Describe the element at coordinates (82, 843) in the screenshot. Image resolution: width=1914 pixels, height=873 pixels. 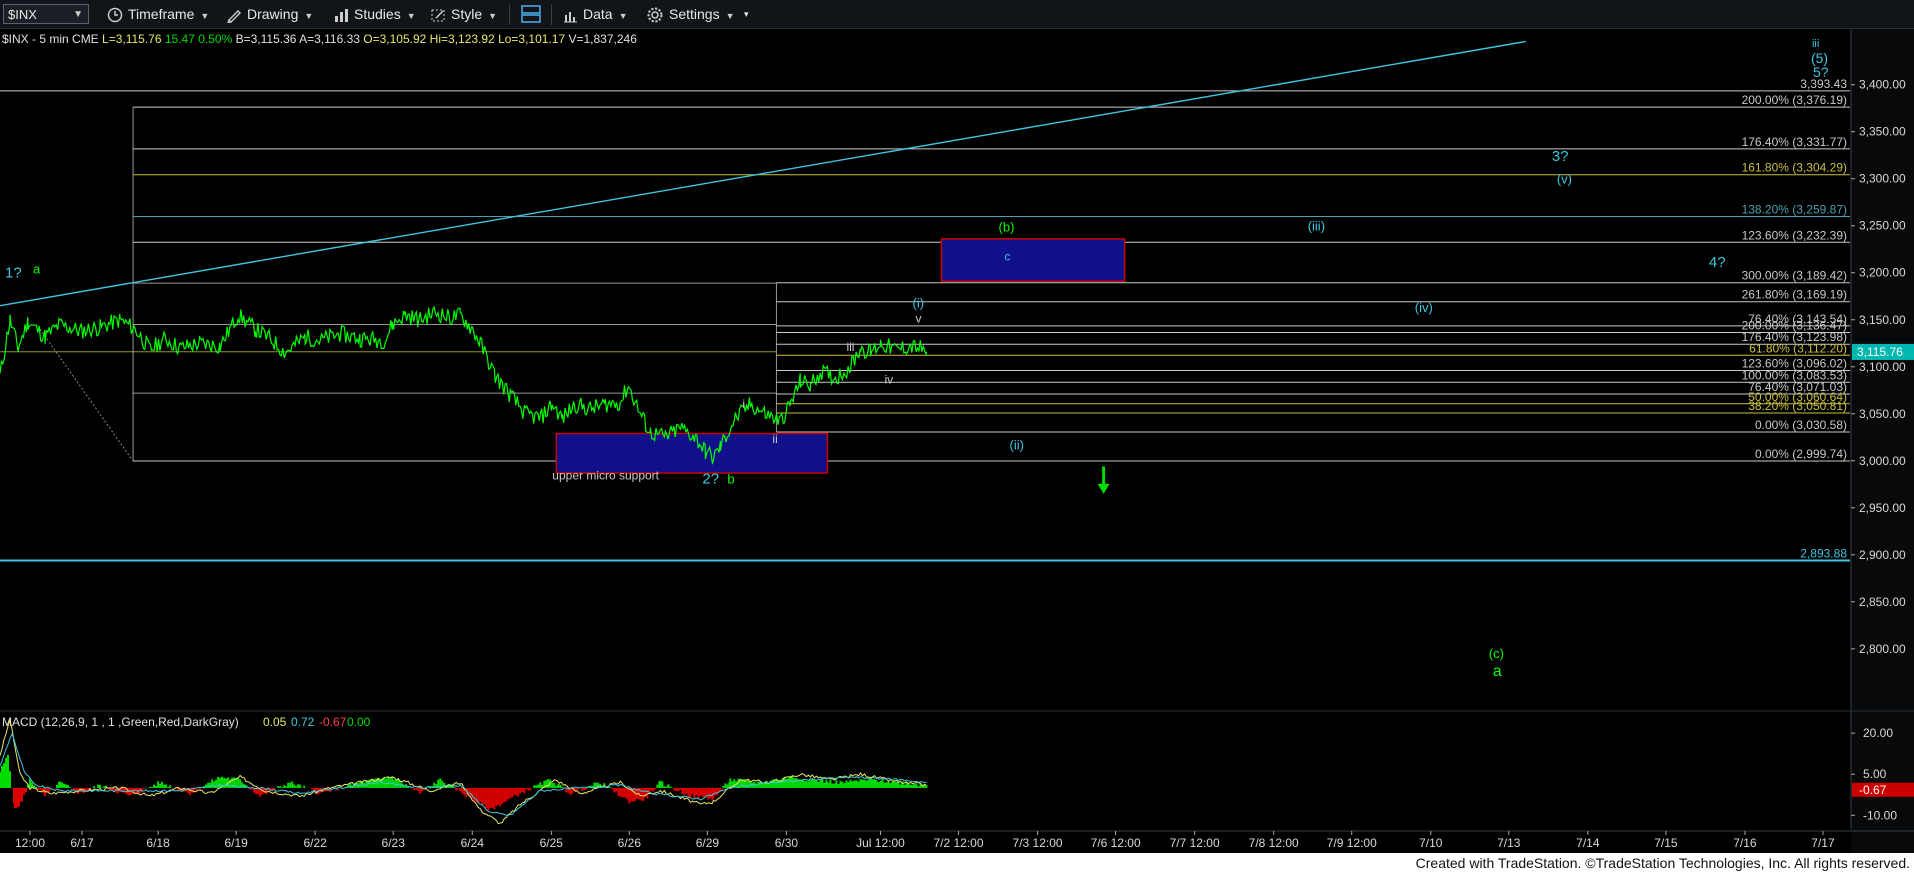
I see `x-tick-label: 6/17` at that location.